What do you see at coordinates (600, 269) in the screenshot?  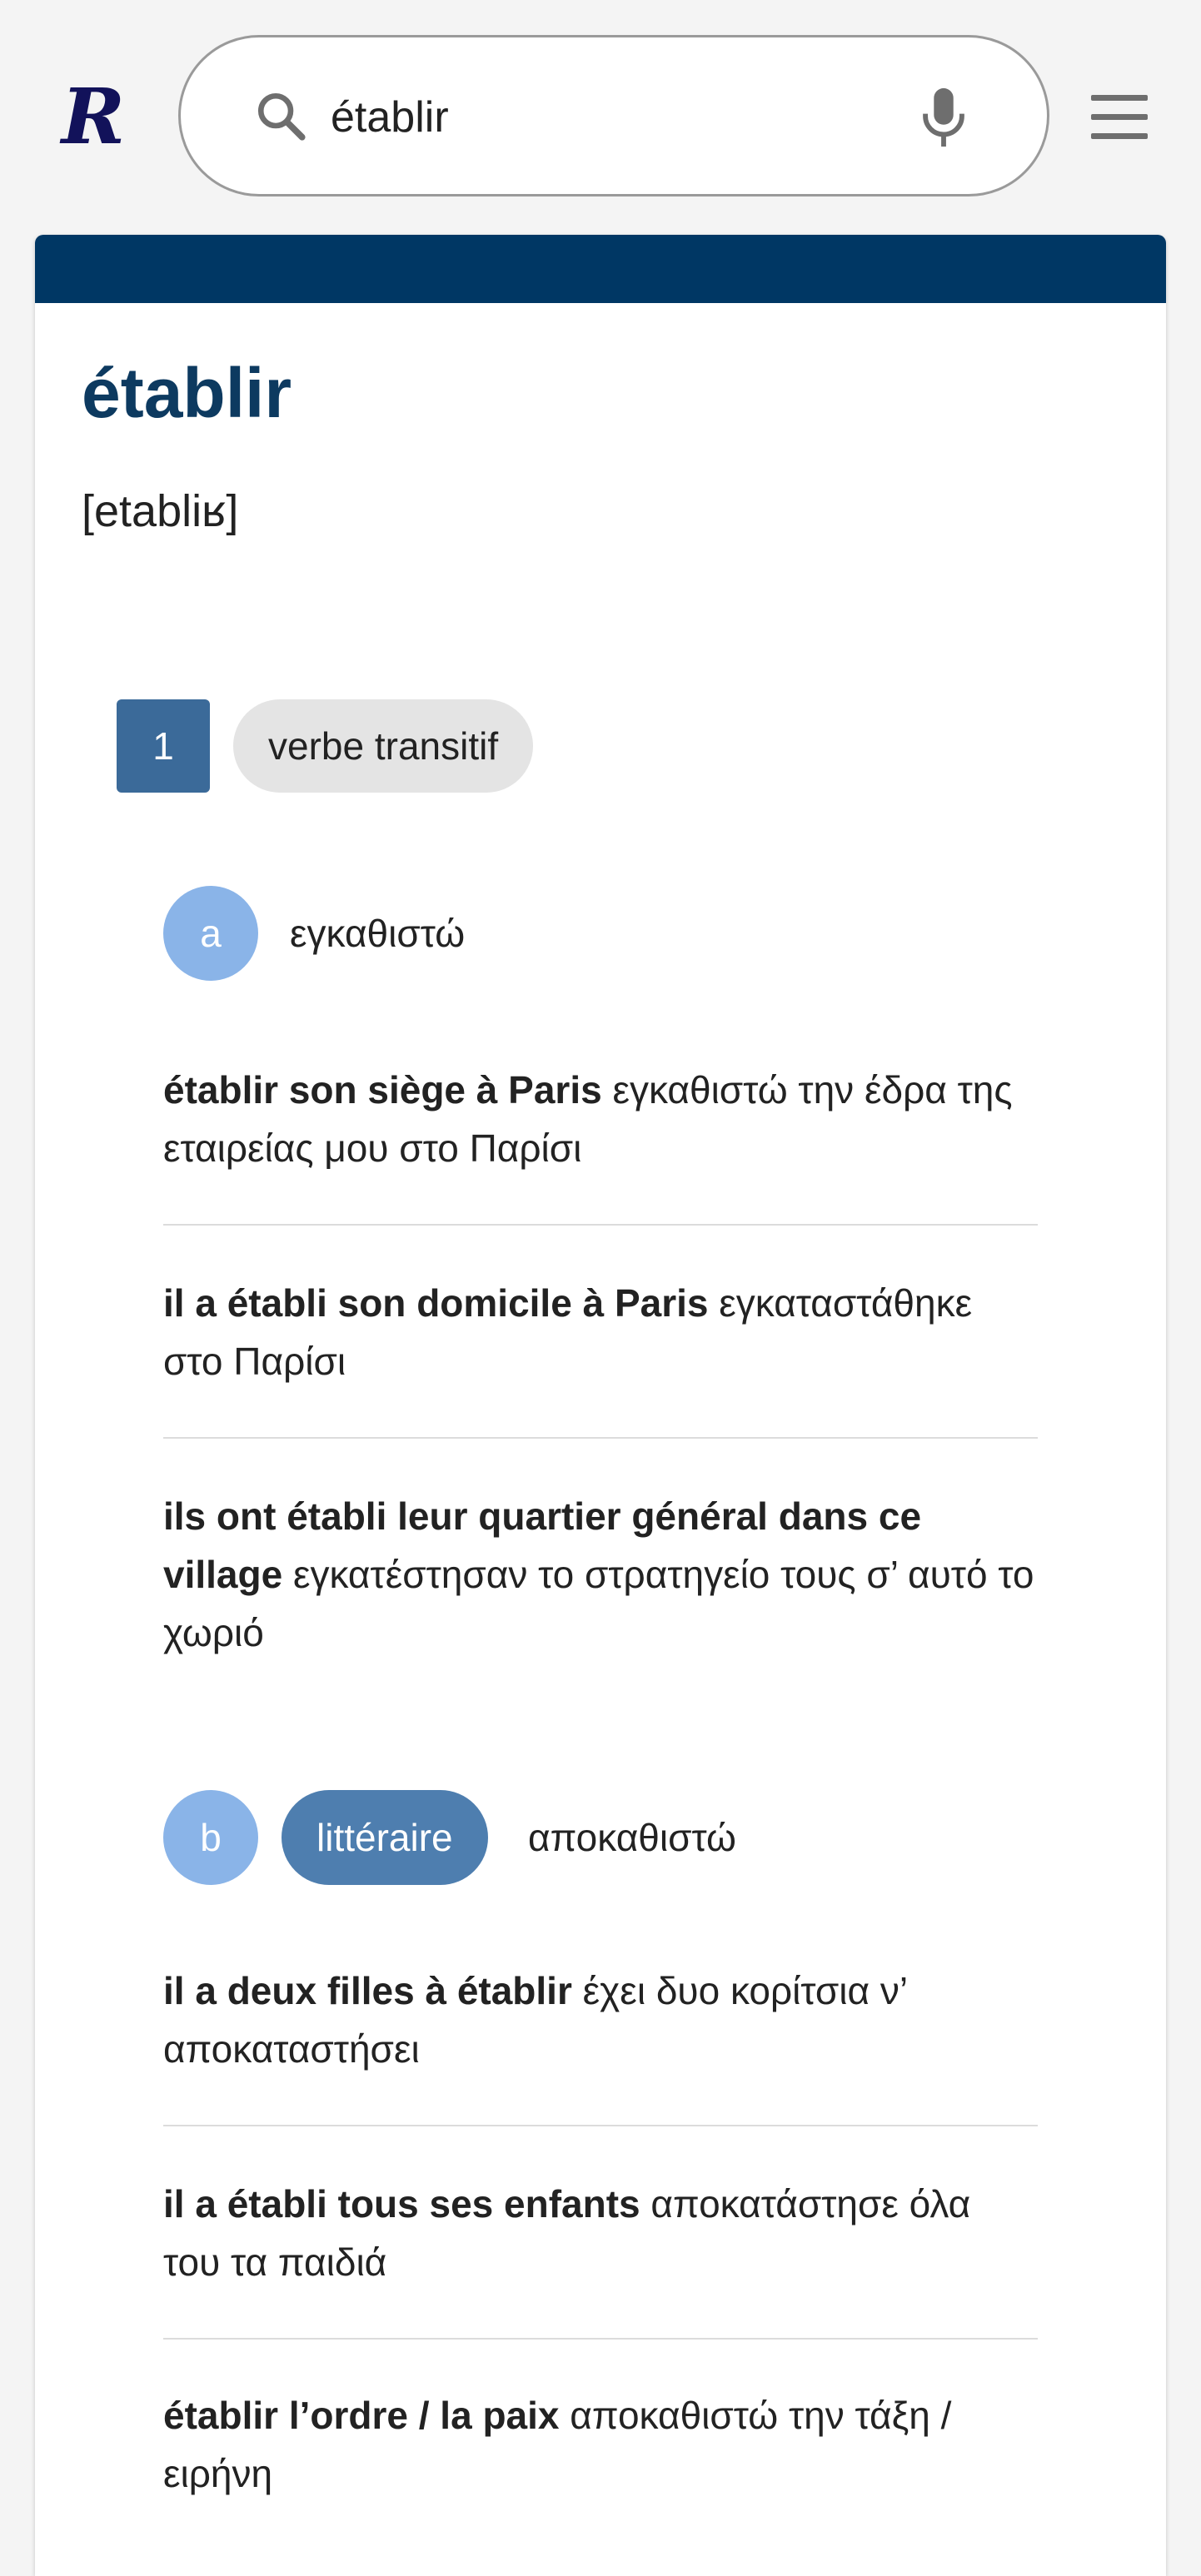 I see `card-header-band` at bounding box center [600, 269].